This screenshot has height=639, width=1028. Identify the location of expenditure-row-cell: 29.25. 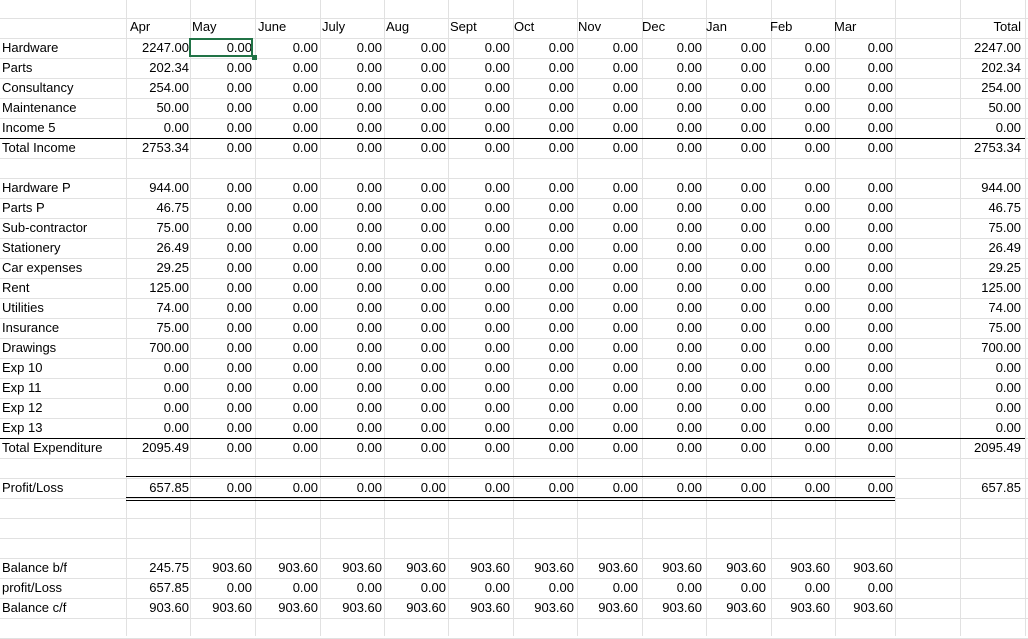
(159, 268).